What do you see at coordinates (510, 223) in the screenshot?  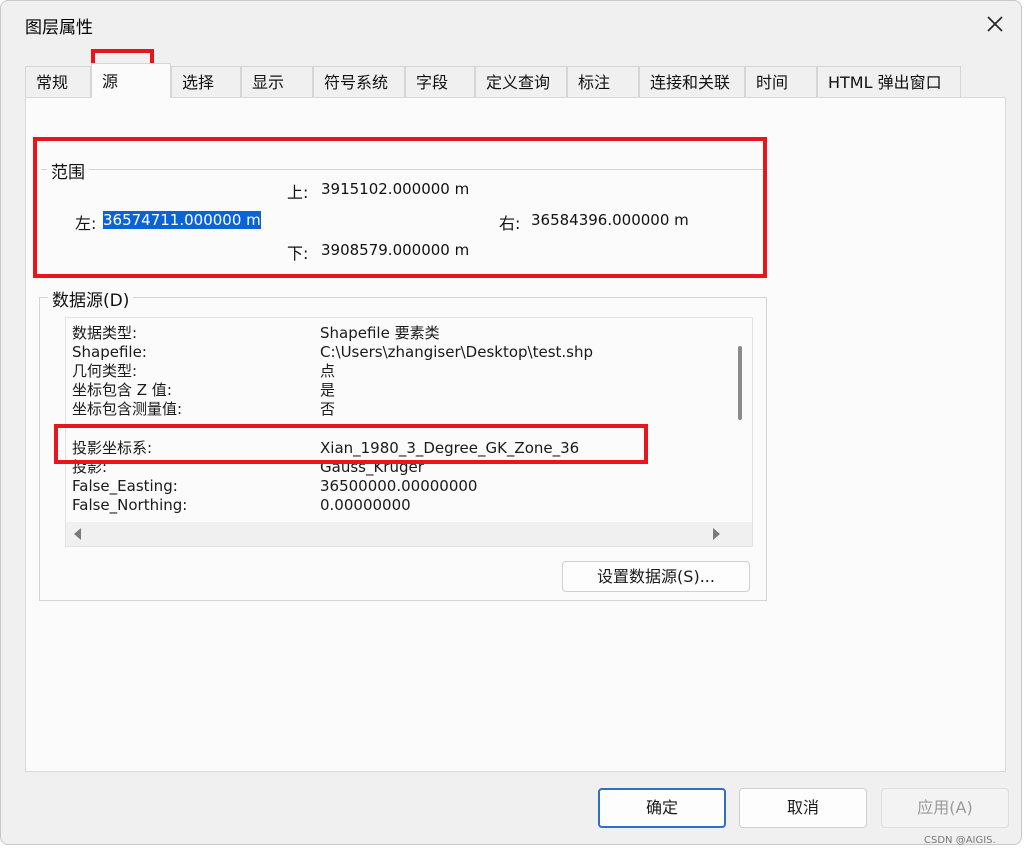 I see `extent-right-label: 右:` at bounding box center [510, 223].